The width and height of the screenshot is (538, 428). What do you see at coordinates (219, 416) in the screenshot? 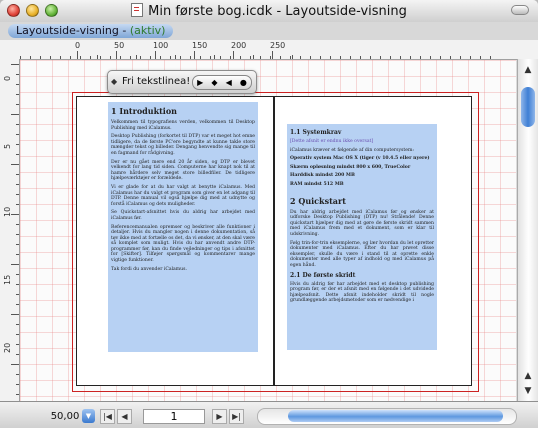
I see `next-page-icon: ▶` at bounding box center [219, 416].